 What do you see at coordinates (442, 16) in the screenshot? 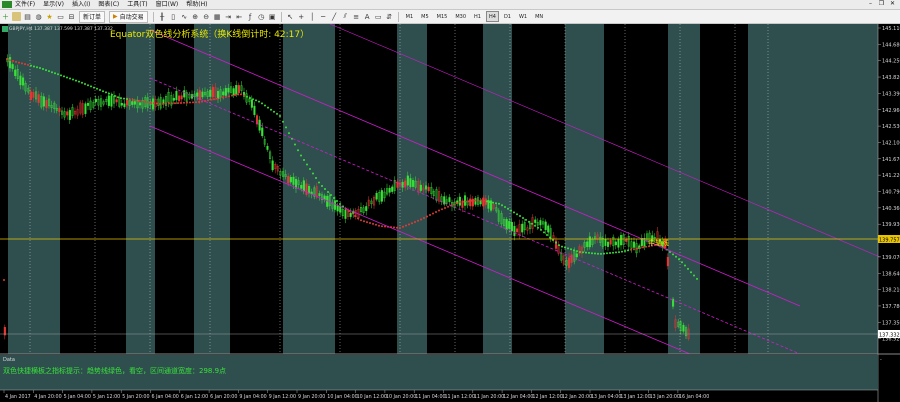
I see `timeframe-m15: M15` at bounding box center [442, 16].